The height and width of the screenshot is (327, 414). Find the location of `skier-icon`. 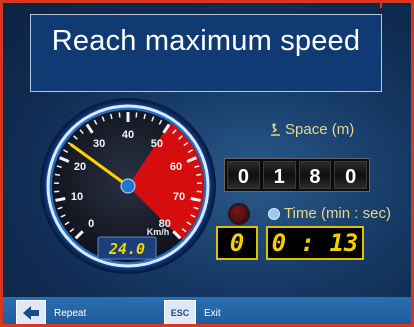

skier-icon is located at coordinates (275, 129).